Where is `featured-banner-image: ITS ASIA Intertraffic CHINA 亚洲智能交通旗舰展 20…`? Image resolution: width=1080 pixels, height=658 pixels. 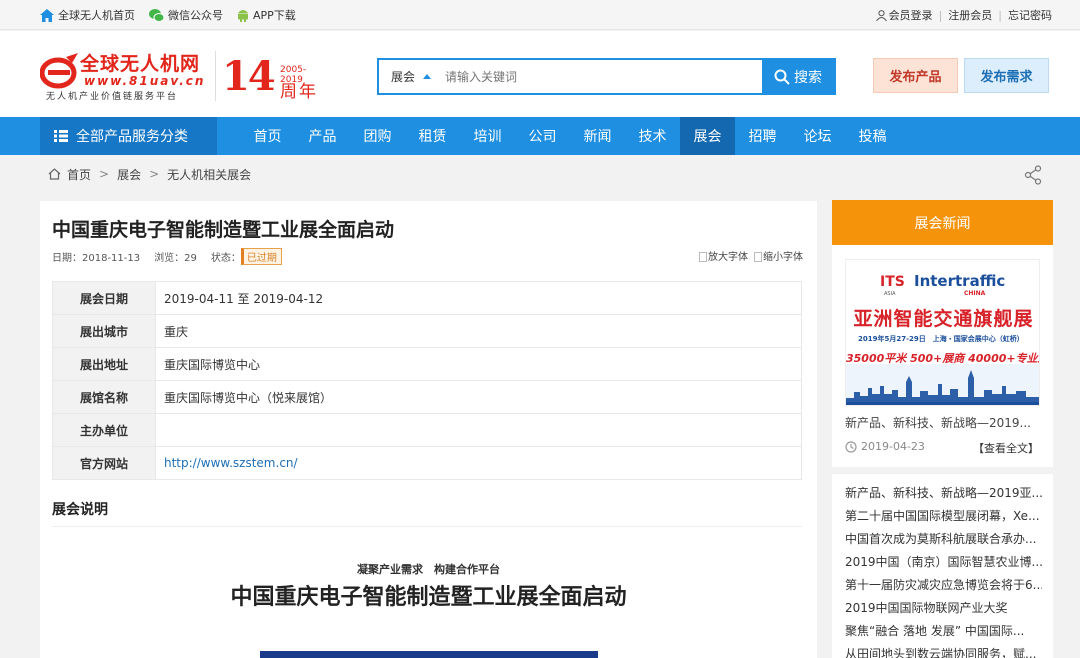 featured-banner-image: ITS ASIA Intertraffic CHINA 亚洲智能交通旗舰展 20… is located at coordinates (942, 332).